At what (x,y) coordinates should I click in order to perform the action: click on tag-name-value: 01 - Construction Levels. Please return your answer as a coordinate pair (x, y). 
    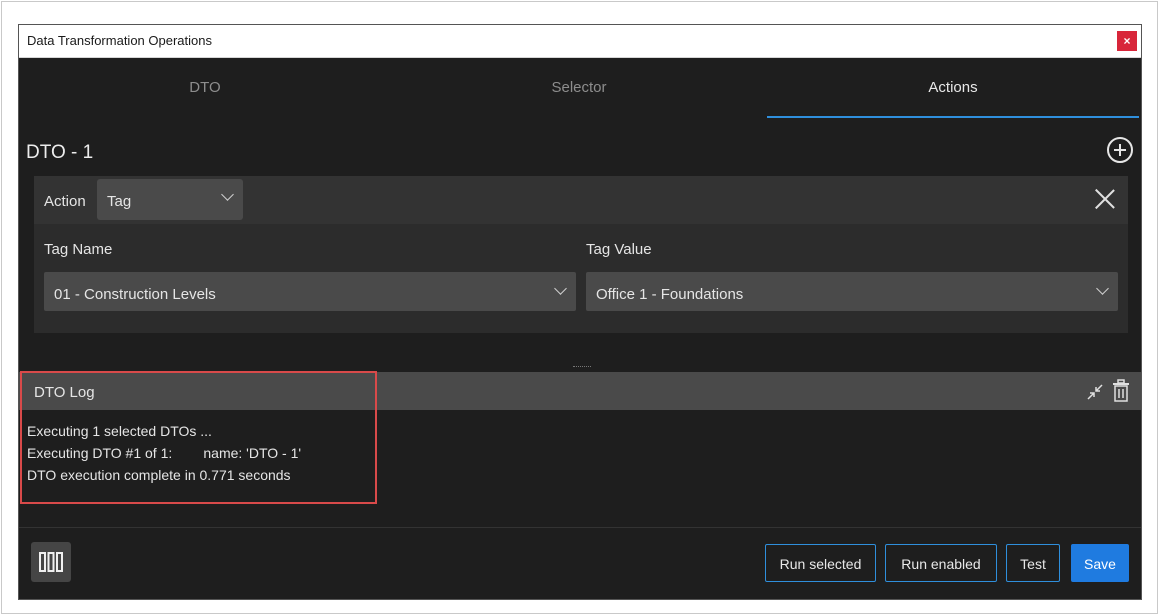
    Looking at the image, I should click on (135, 294).